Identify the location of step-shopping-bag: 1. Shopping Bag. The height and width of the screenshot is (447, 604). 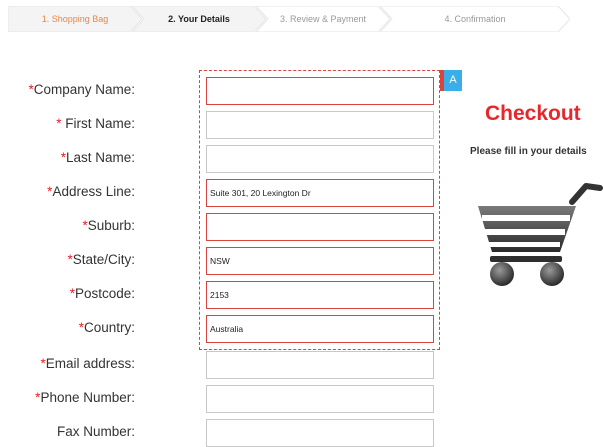
(75, 19).